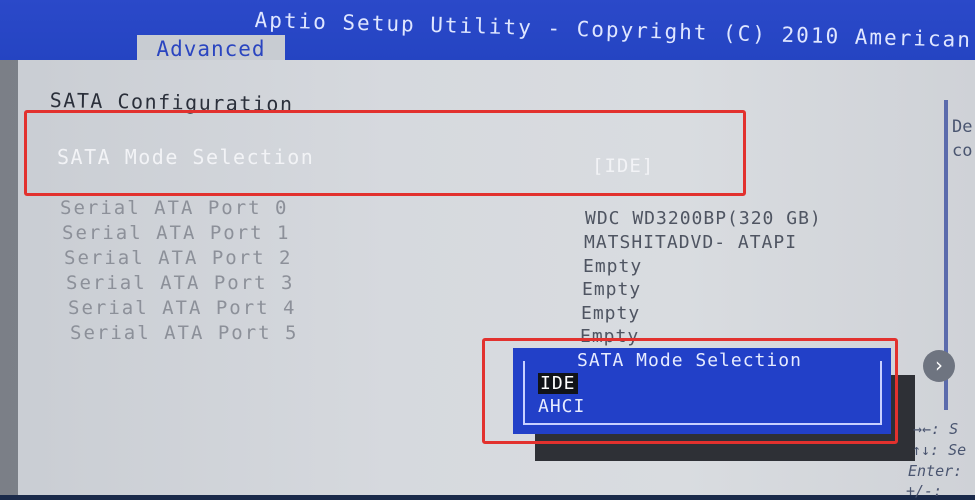 The height and width of the screenshot is (500, 975). Describe the element at coordinates (180, 283) in the screenshot. I see `port-3-label: Serial ATA Port 3` at that location.